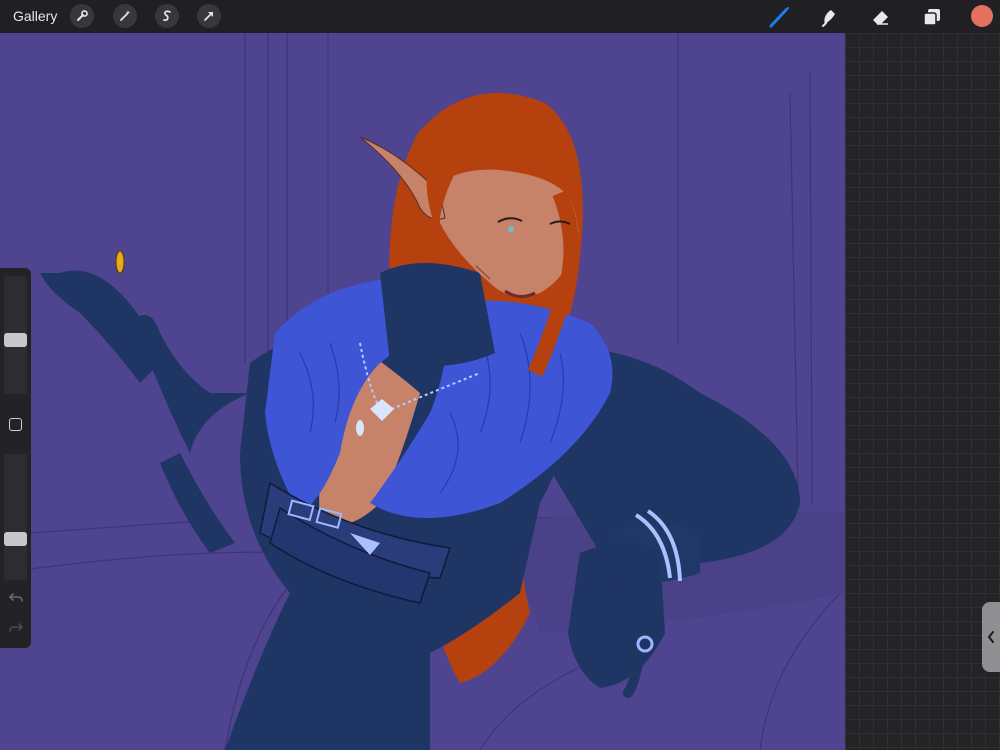 This screenshot has width=1000, height=750. What do you see at coordinates (881, 17) in the screenshot?
I see `eraser-icon` at bounding box center [881, 17].